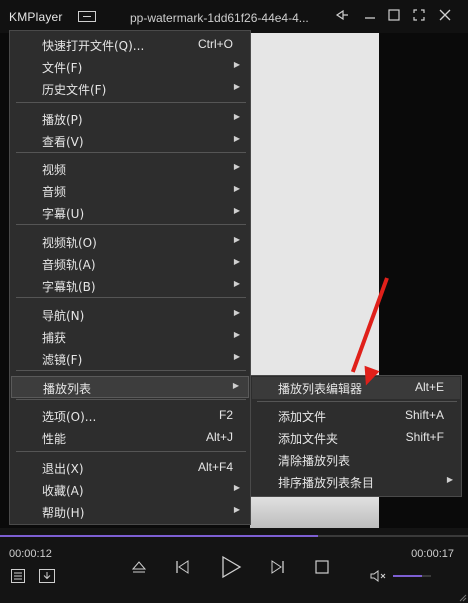  What do you see at coordinates (322, 569) in the screenshot?
I see `stop-icon` at bounding box center [322, 569].